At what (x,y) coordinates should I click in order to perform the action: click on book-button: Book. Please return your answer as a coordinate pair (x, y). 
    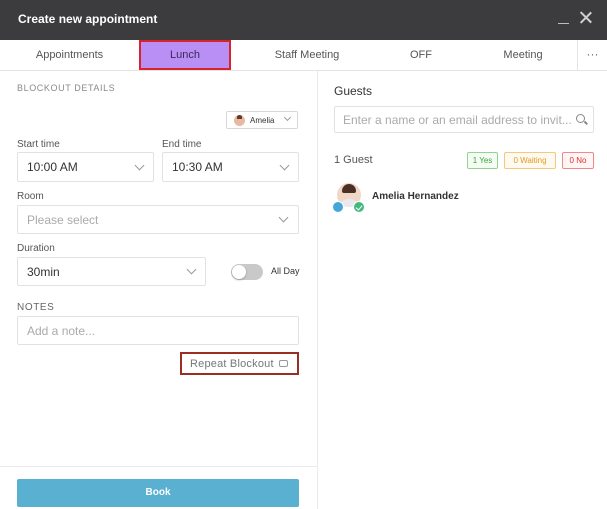
    Looking at the image, I should click on (158, 493).